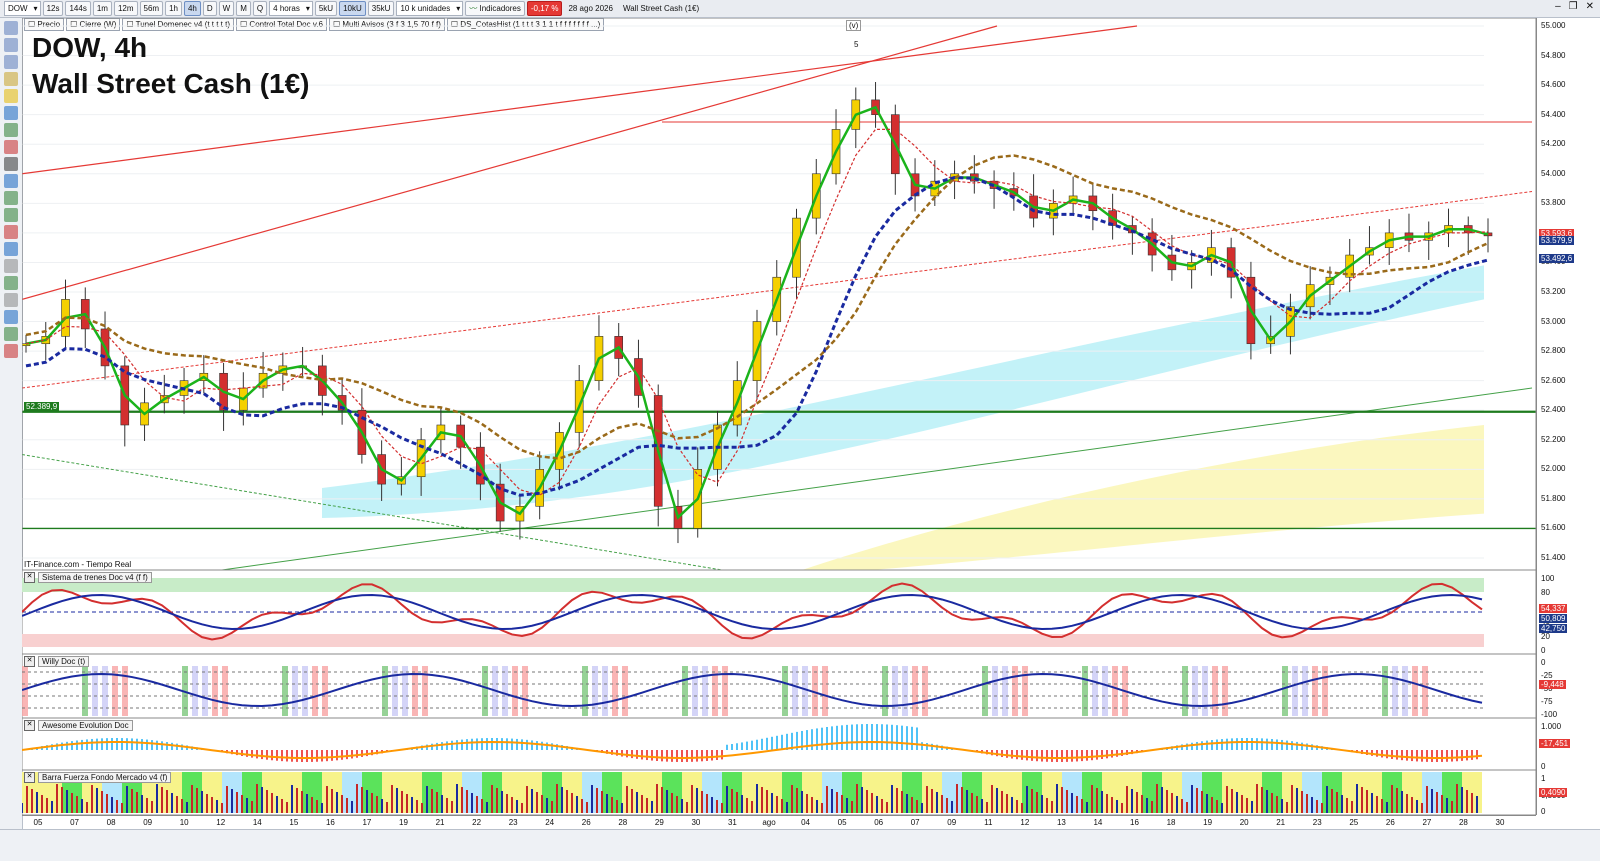 The image size is (1600, 861). I want to click on wave-number: 5, so click(856, 44).